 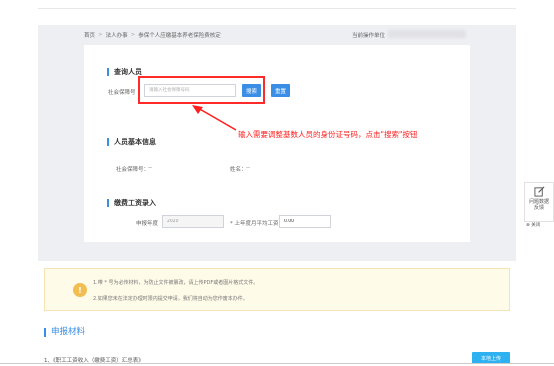 What do you see at coordinates (328, 134) in the screenshot?
I see `annotation-text: 输入需要调整基数人员的身份证号码，点击"搜索"按钮` at bounding box center [328, 134].